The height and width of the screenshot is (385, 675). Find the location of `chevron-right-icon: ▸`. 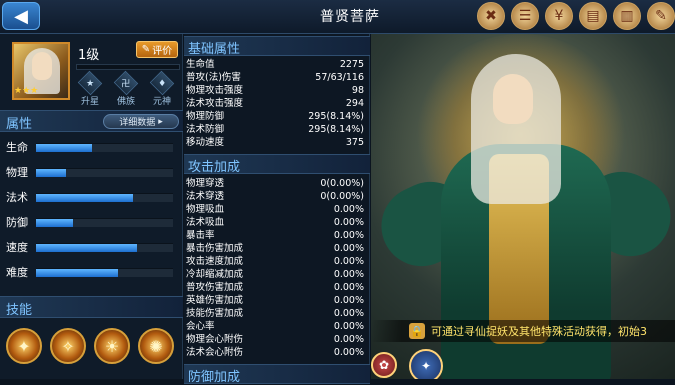

chevron-right-icon: ▸ is located at coordinates (160, 121).